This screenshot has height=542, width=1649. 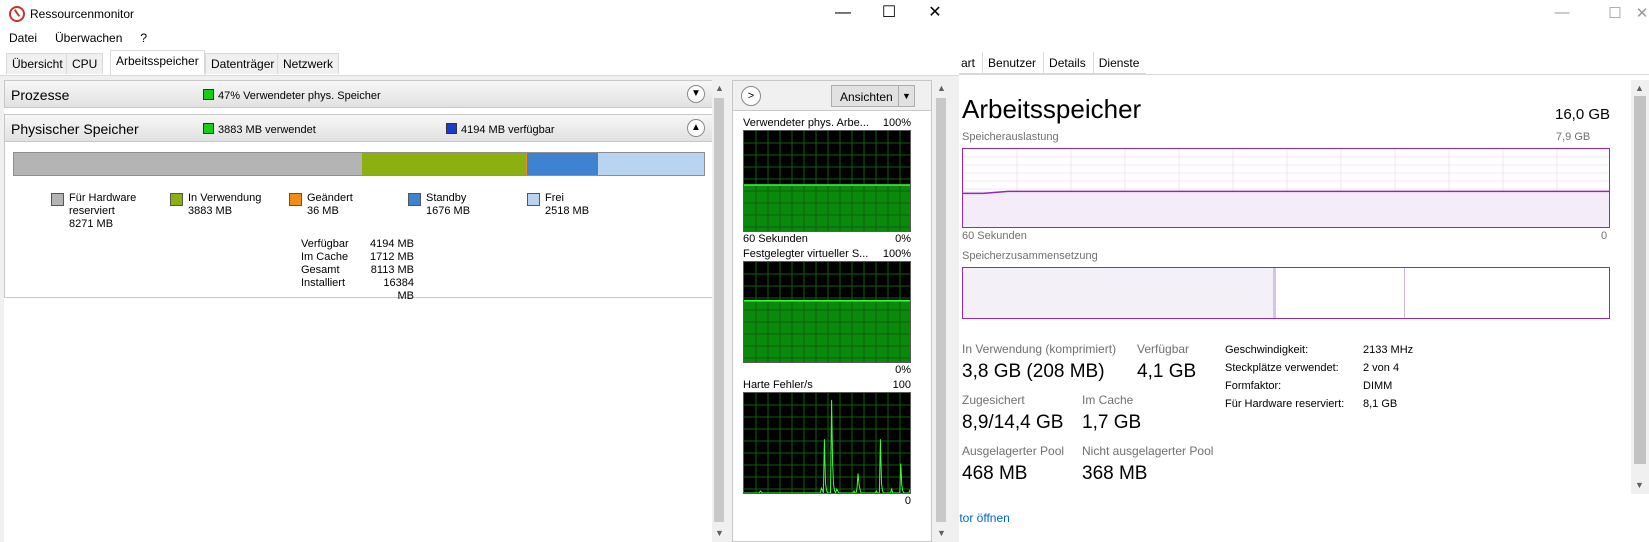 What do you see at coordinates (873, 96) in the screenshot?
I see `views-dropdown: Ansichten ▼` at bounding box center [873, 96].